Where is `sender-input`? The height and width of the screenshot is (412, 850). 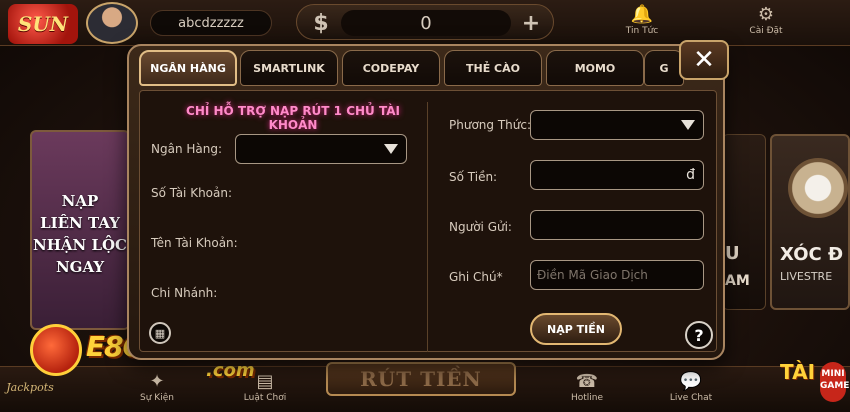 sender-input is located at coordinates (617, 225).